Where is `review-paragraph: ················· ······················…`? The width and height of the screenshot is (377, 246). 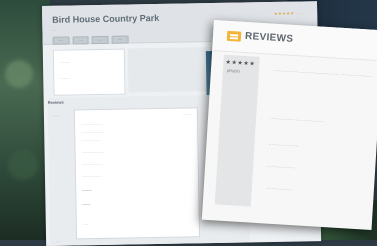 review-paragraph: ················· ······················… is located at coordinates (322, 73).